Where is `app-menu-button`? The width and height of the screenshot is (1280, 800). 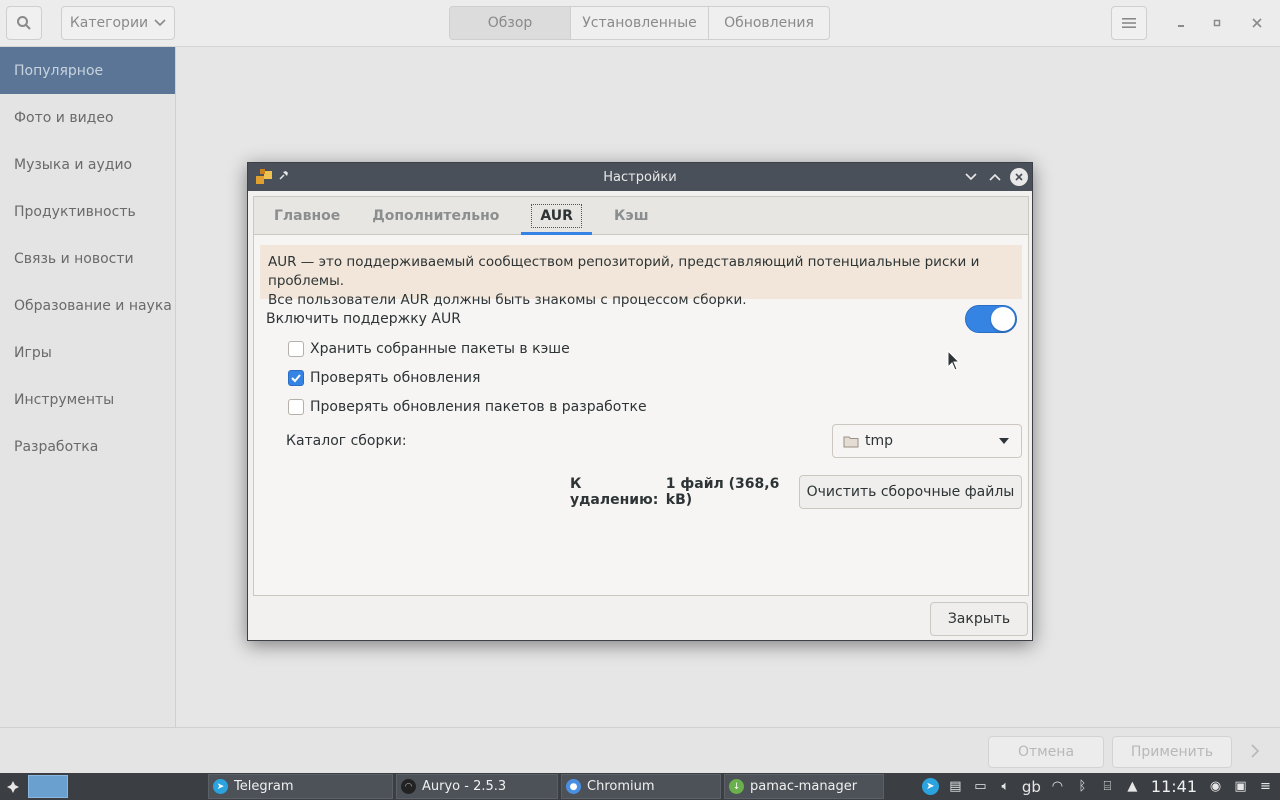 app-menu-button is located at coordinates (13, 786).